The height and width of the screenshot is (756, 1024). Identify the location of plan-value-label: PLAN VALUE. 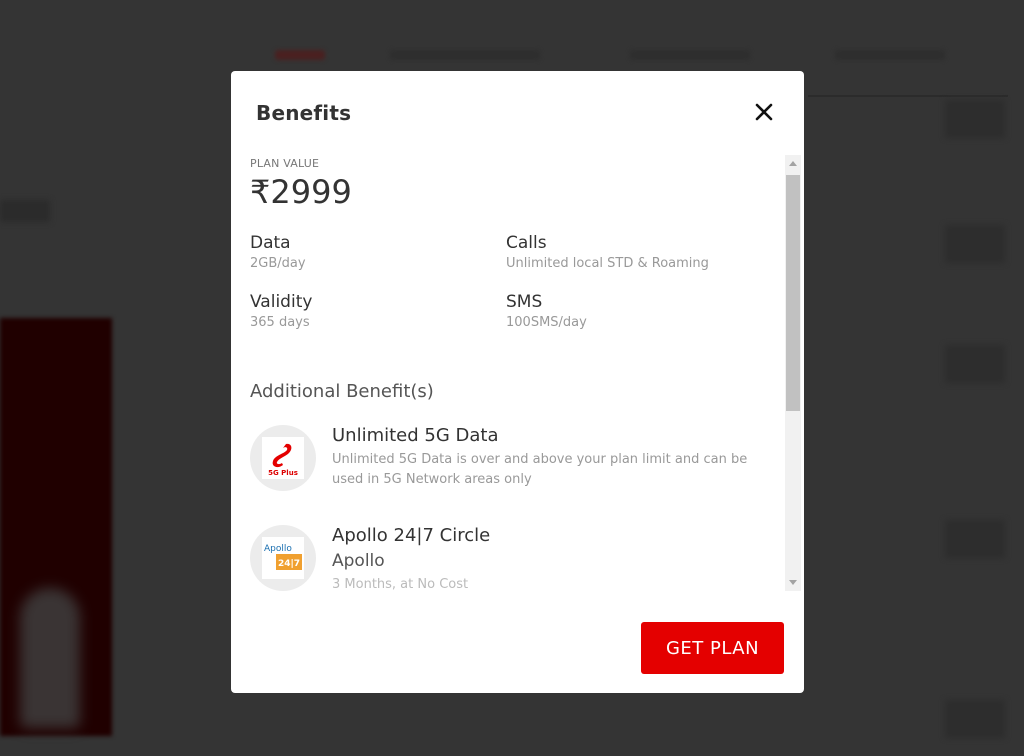
(285, 163).